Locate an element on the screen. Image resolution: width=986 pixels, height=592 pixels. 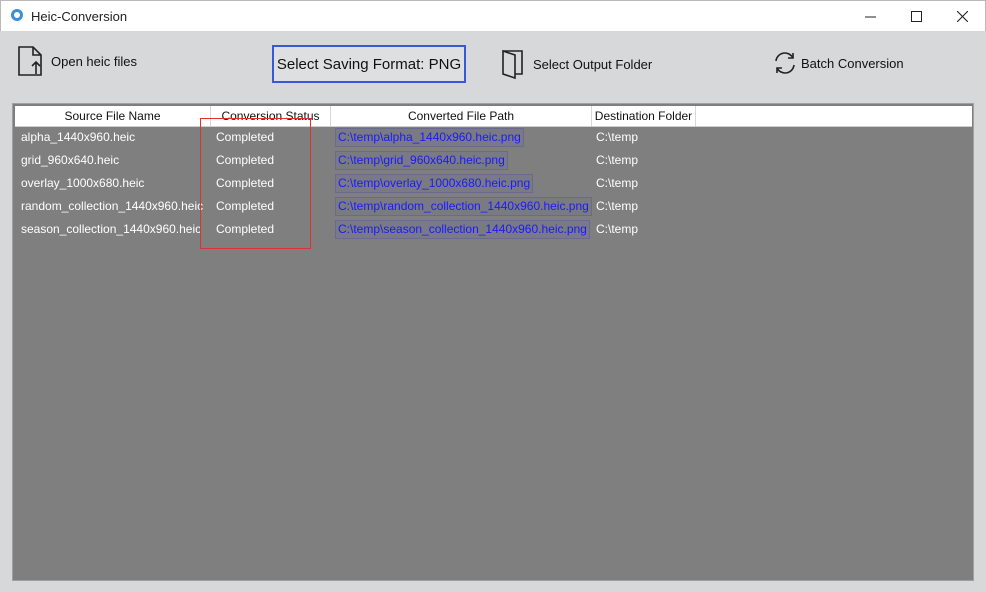
batch-conversion-label: Batch Conversion is located at coordinates (852, 63).